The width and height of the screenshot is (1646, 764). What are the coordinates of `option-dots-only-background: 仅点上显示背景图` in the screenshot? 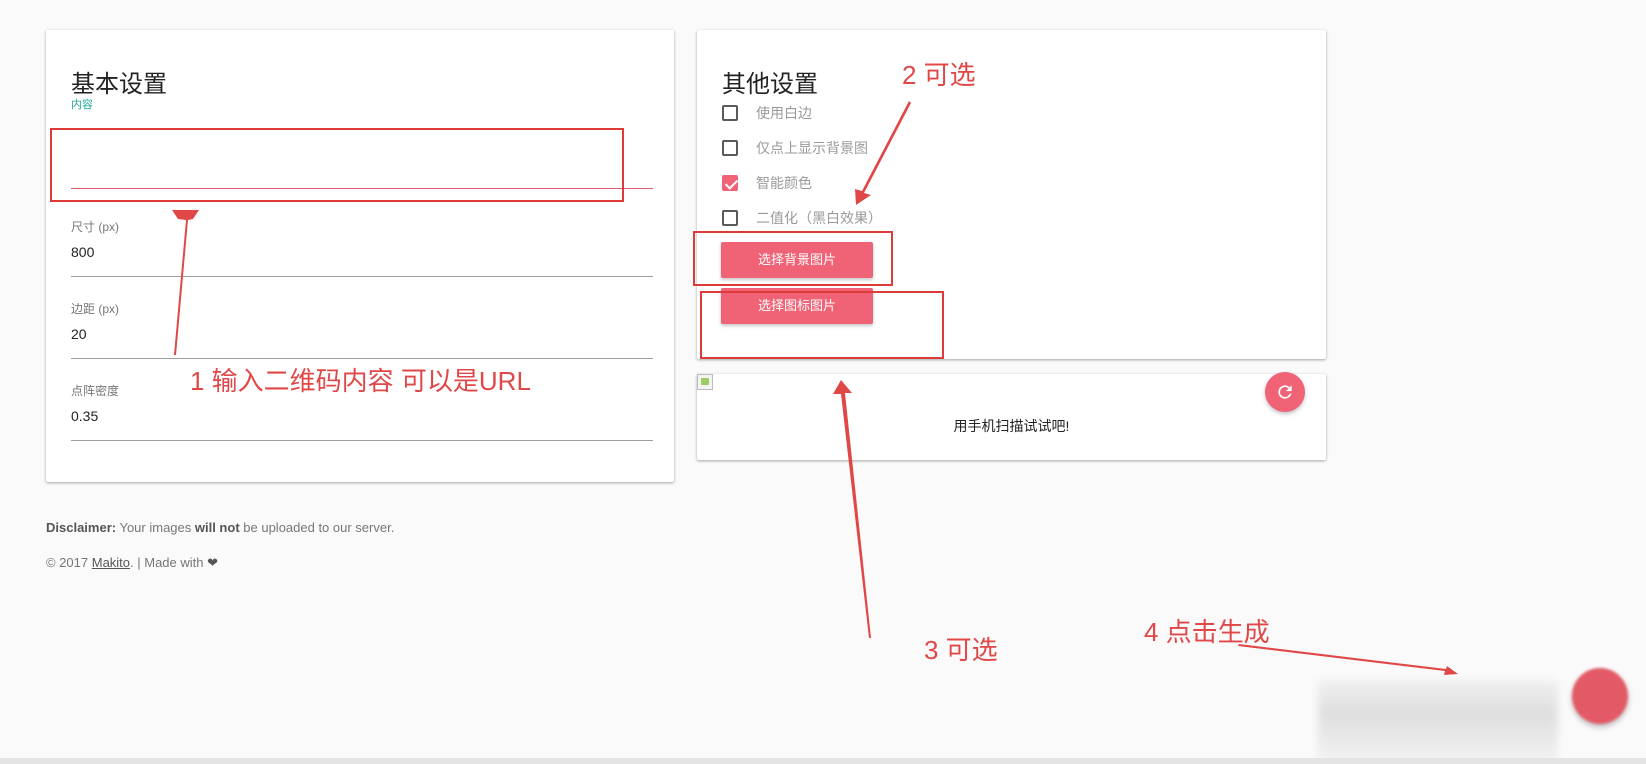 It's located at (795, 148).